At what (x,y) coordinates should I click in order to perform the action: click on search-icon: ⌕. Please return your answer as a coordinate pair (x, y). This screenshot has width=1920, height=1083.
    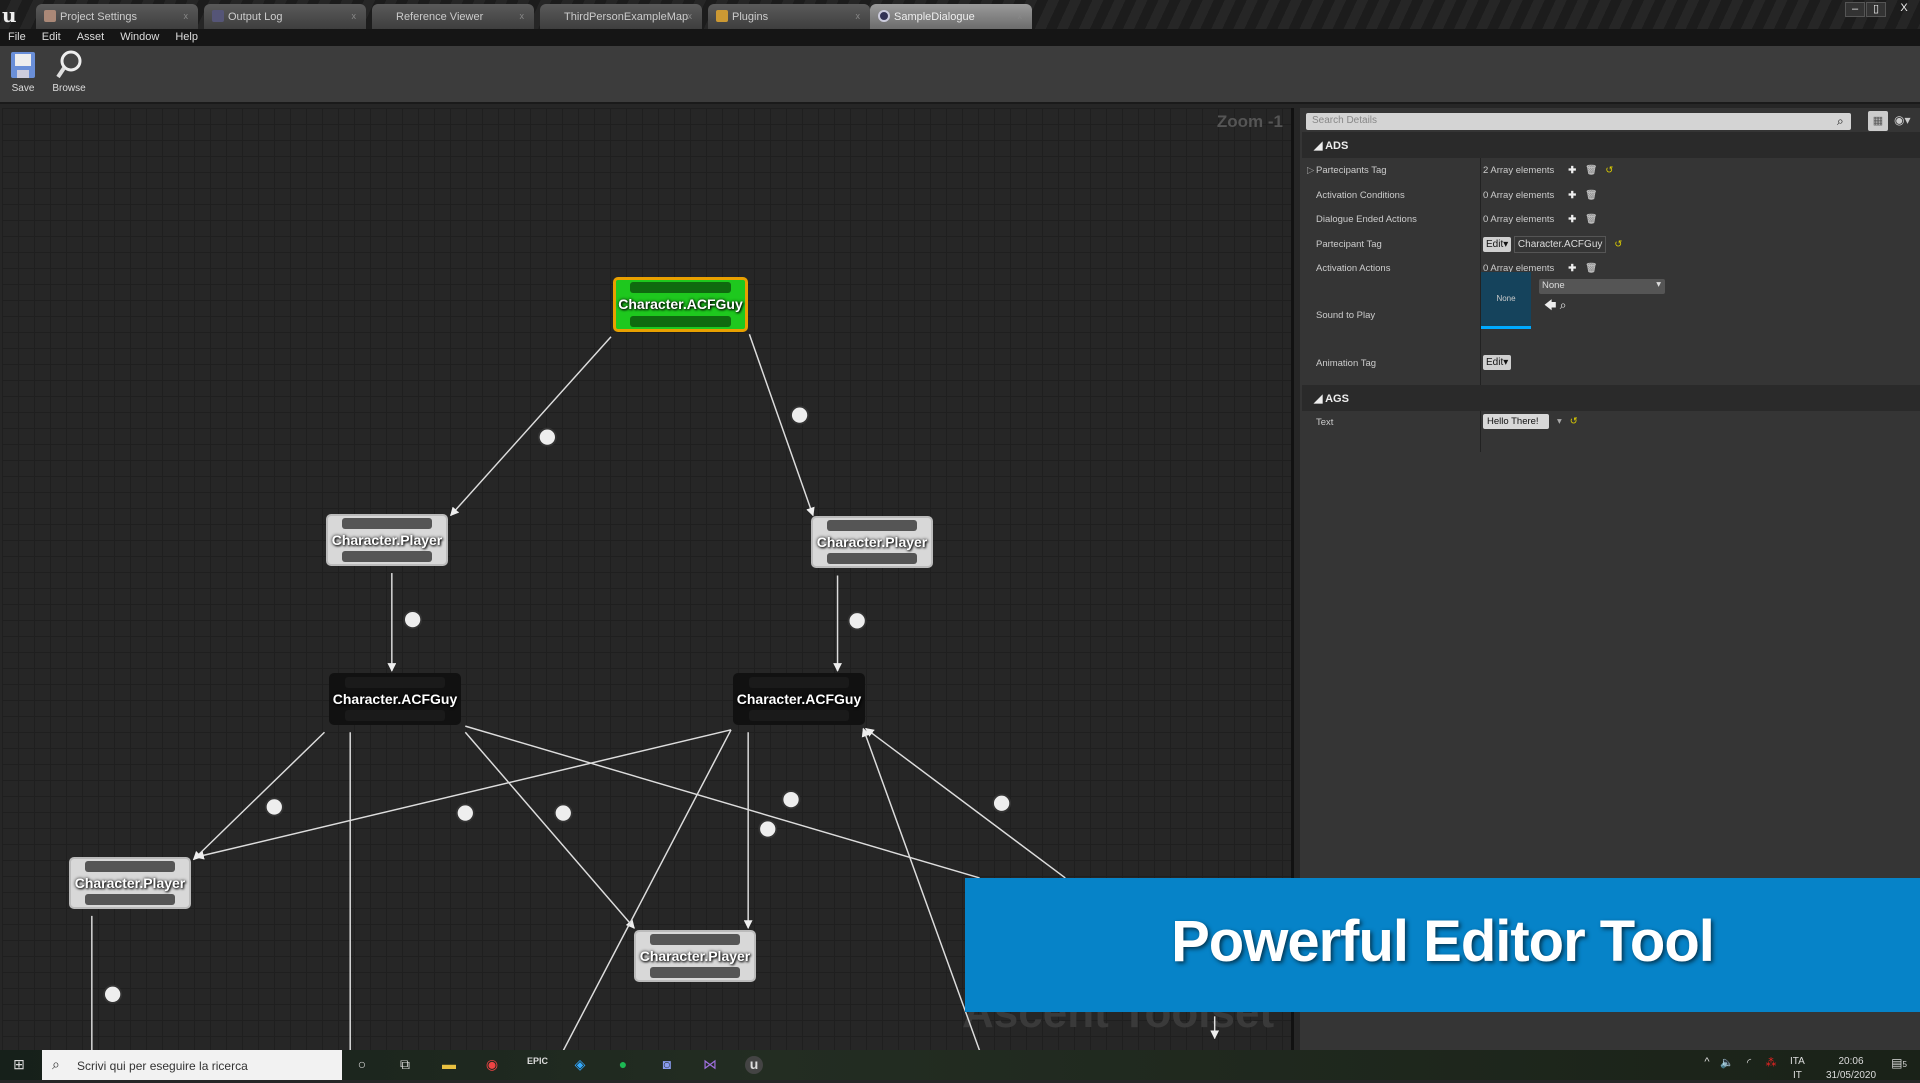
    Looking at the image, I should click on (1840, 121).